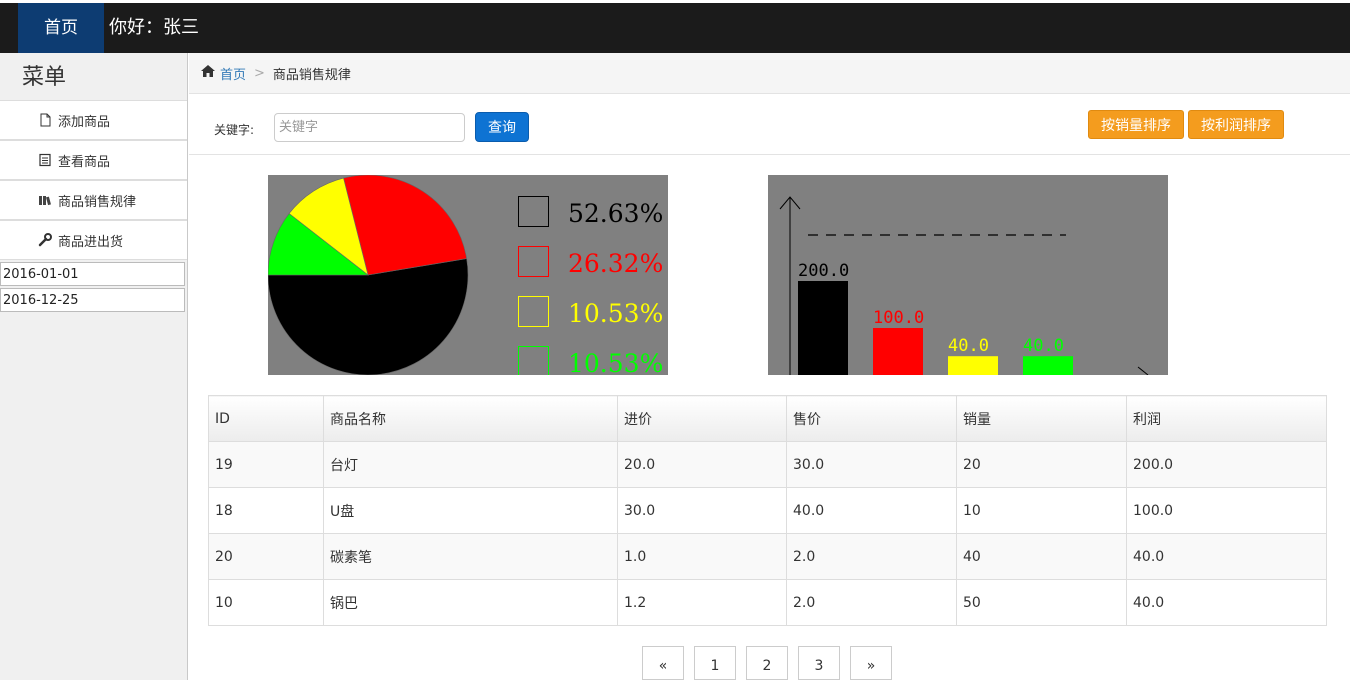 This screenshot has height=685, width=1350. I want to click on breadcrumb-current: 商品销售规律, so click(311, 75).